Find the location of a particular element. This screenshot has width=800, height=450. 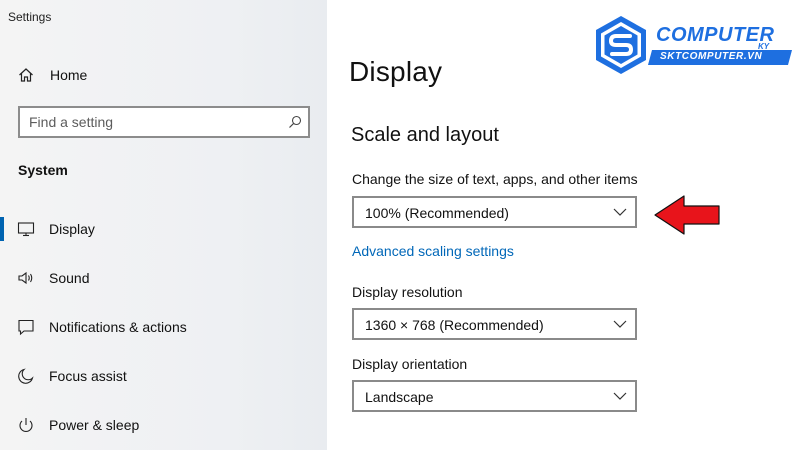

moon-icon is located at coordinates (26, 376).